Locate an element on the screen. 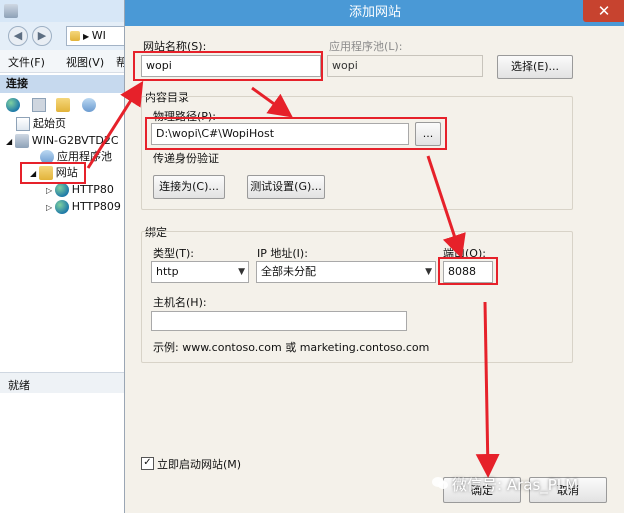 This screenshot has height=513, width=624. address-folder-icon is located at coordinates (75, 36).